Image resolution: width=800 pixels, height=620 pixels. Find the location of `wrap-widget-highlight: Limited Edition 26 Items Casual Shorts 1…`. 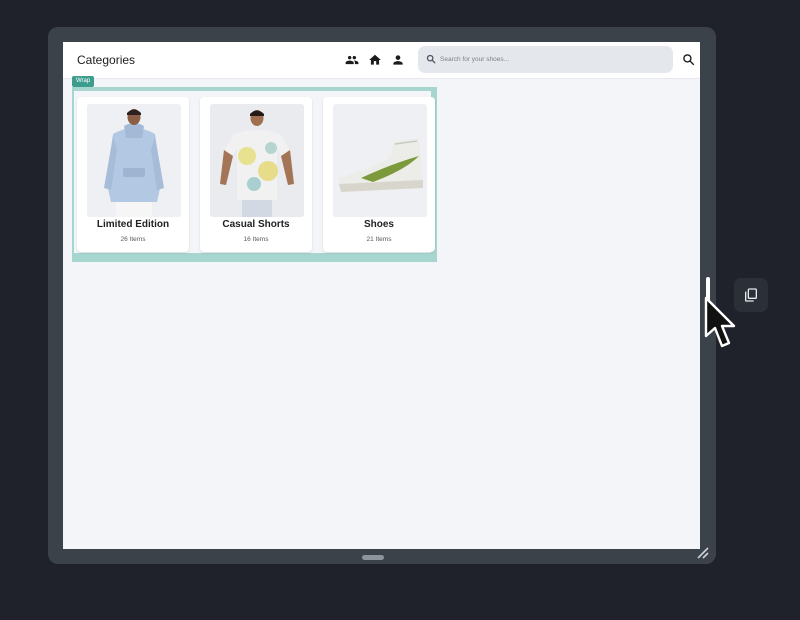

wrap-widget-highlight: Limited Edition 26 Items Casual Shorts 1… is located at coordinates (254, 174).